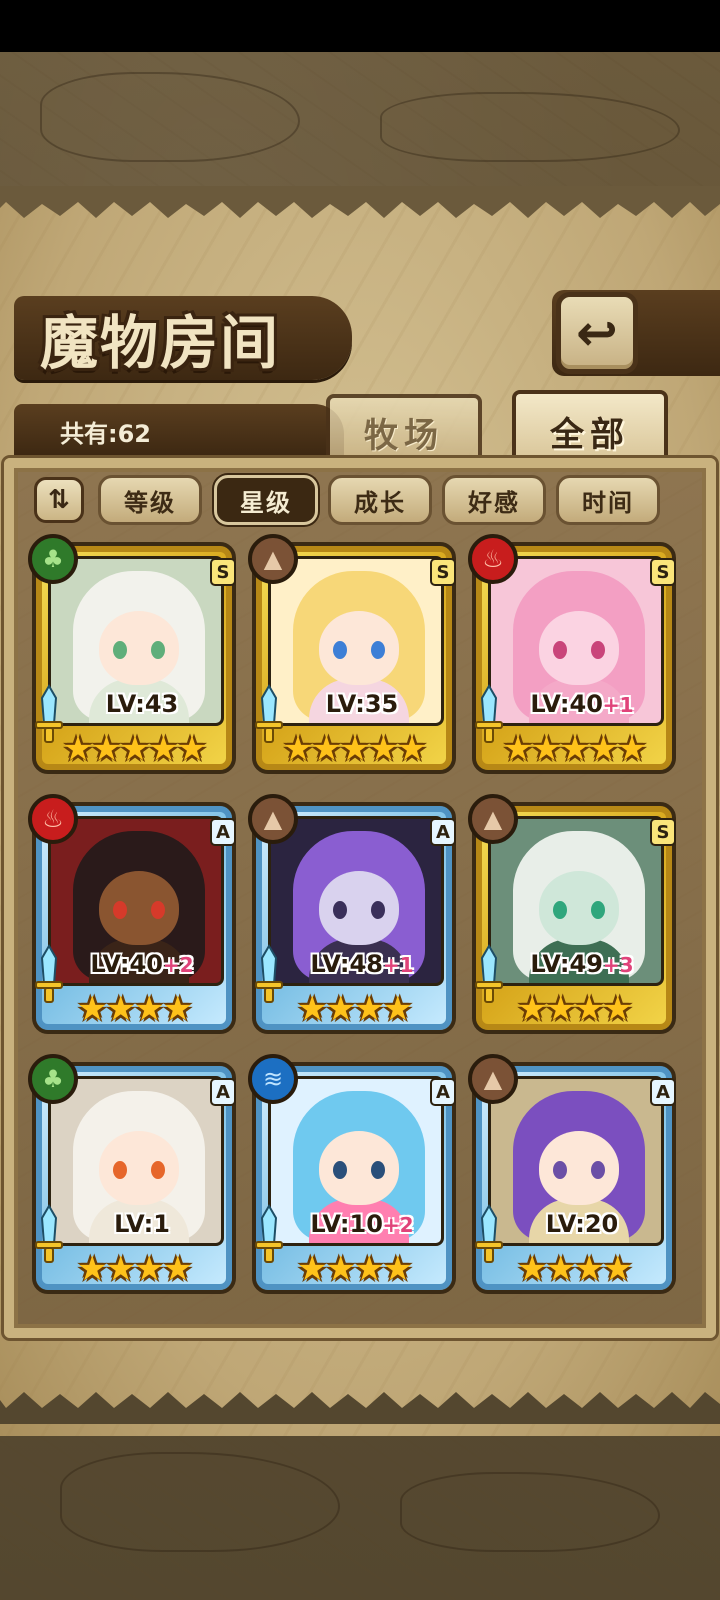 The width and height of the screenshot is (720, 1600). I want to click on sort-order-icon: ⇅, so click(59, 500).